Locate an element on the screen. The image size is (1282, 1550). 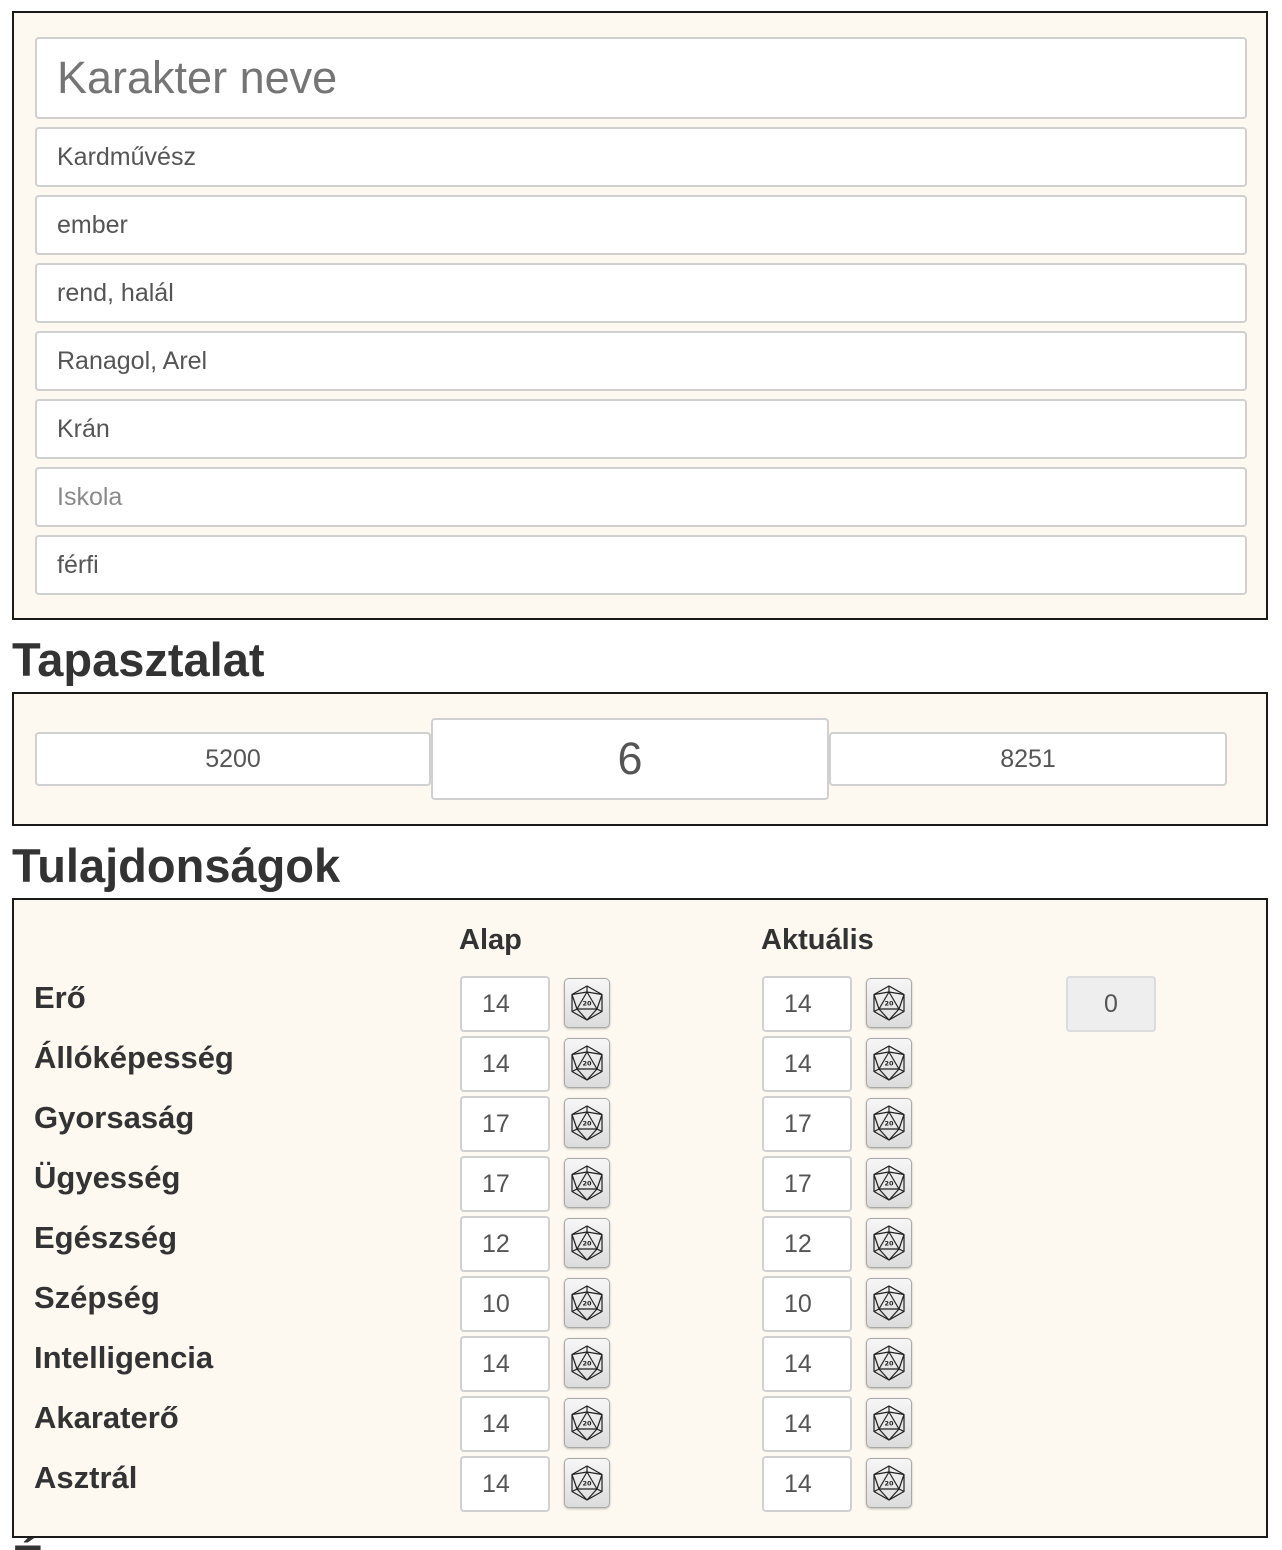
attributes-heading: Tulajdonságok is located at coordinates (176, 865).